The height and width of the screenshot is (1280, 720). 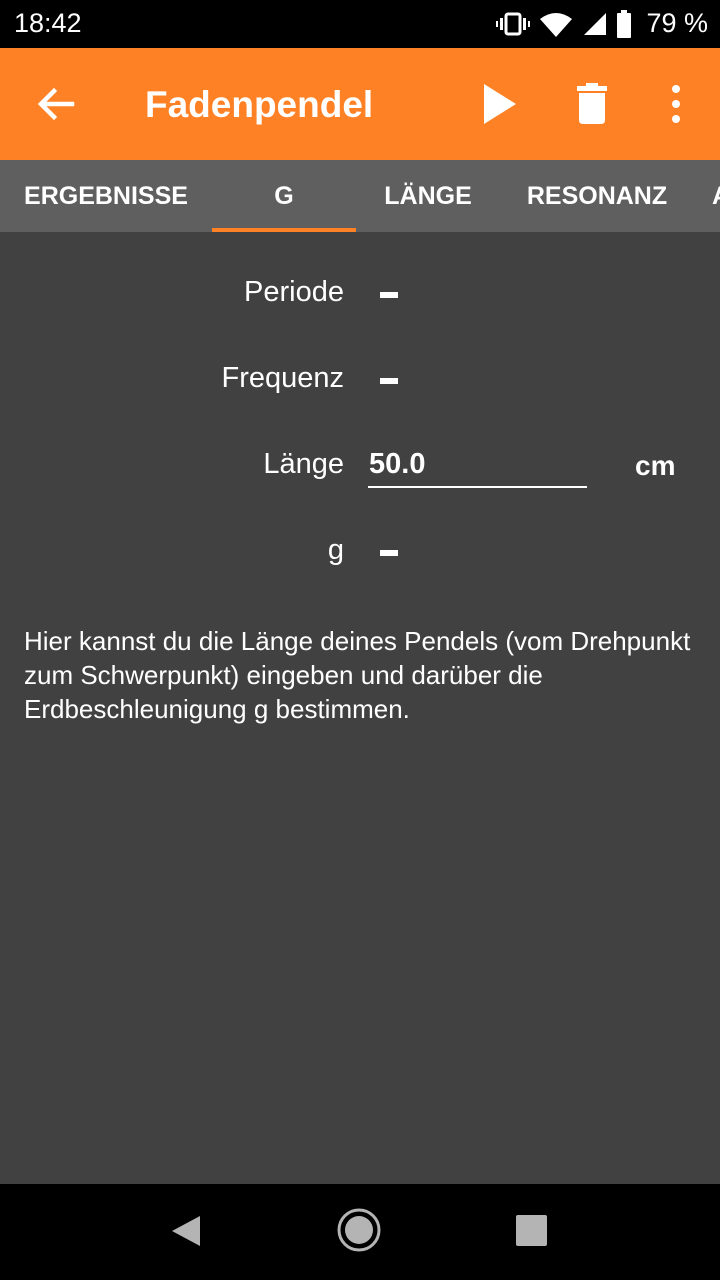 I want to click on length-unit: cm, so click(x=655, y=465).